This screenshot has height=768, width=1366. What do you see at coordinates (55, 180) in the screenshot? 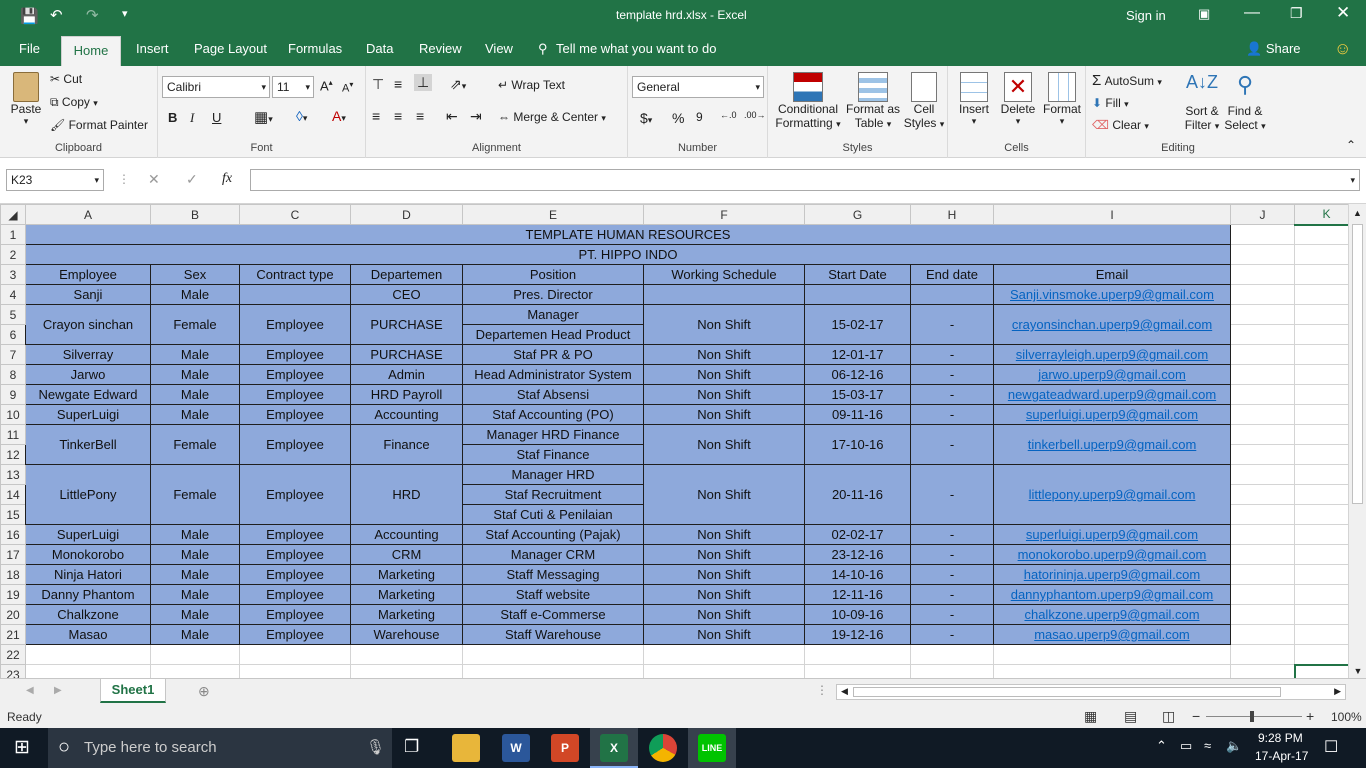
I see `name-box: K23 ▾` at bounding box center [55, 180].